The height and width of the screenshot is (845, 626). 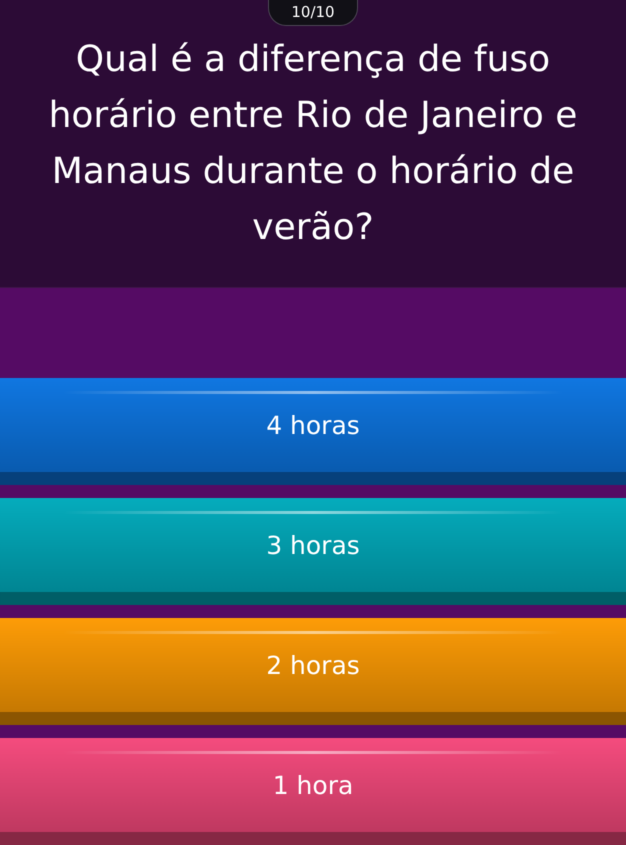 What do you see at coordinates (313, 791) in the screenshot?
I see `answer-button: 1 hora` at bounding box center [313, 791].